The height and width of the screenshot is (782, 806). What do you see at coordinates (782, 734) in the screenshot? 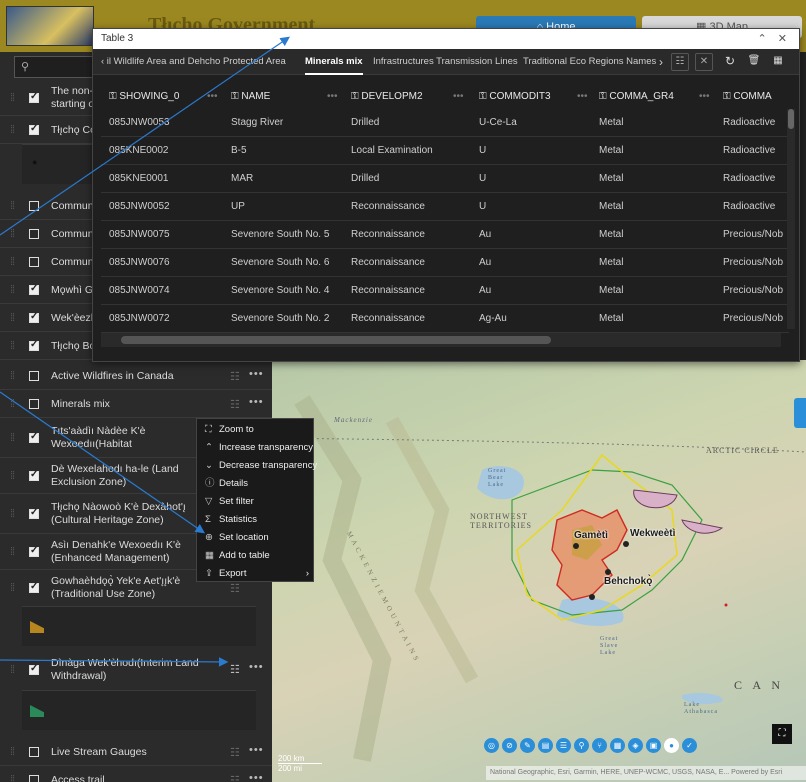
I see `fullscreen-icon: ⛶` at bounding box center [782, 734].